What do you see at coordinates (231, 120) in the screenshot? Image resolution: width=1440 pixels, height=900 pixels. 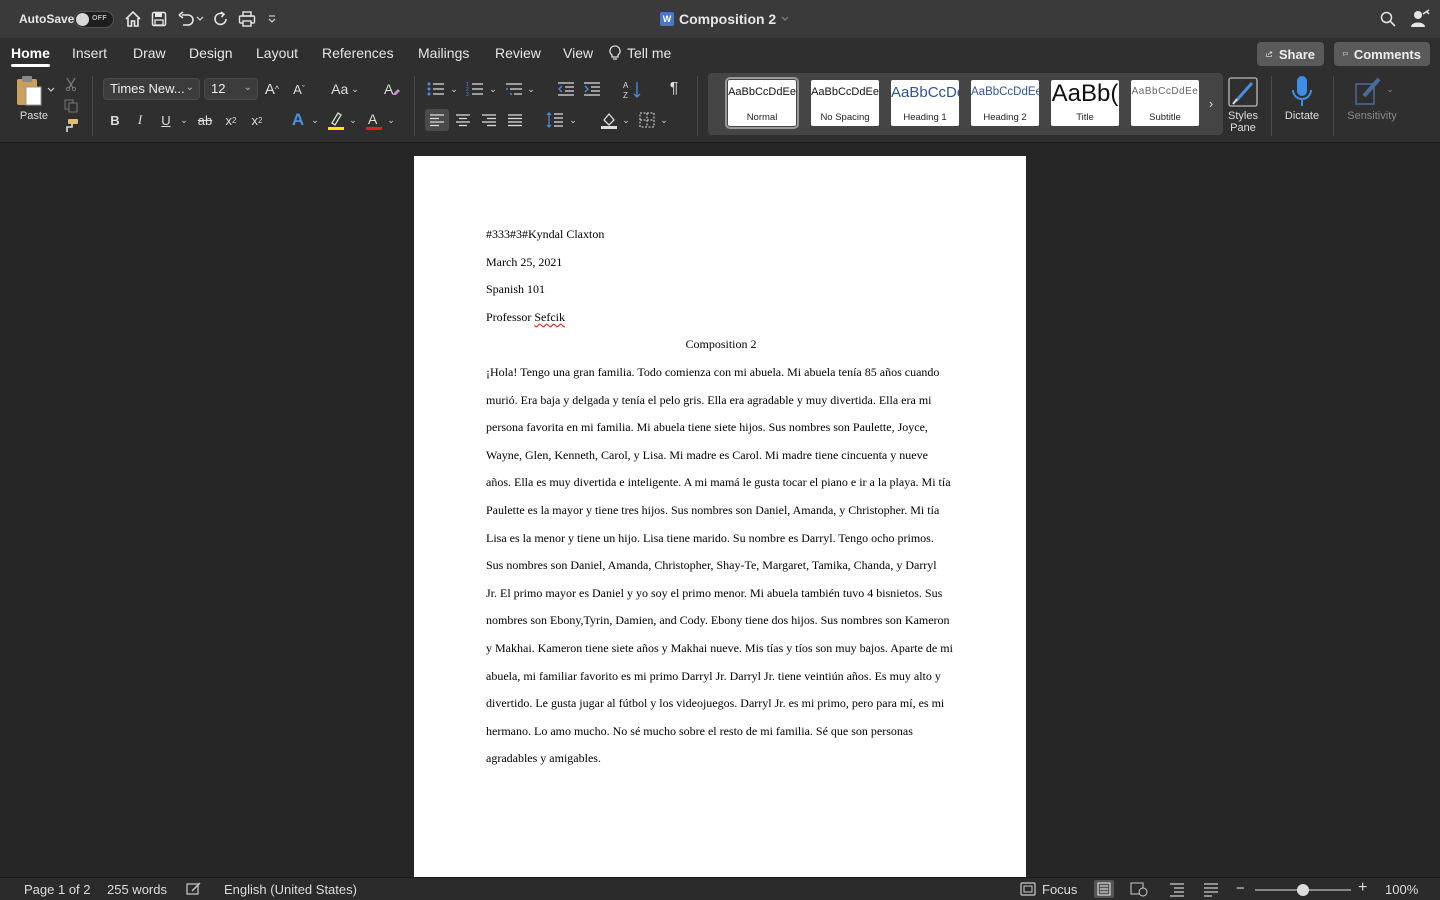 I see `subscript-icon: x2` at bounding box center [231, 120].